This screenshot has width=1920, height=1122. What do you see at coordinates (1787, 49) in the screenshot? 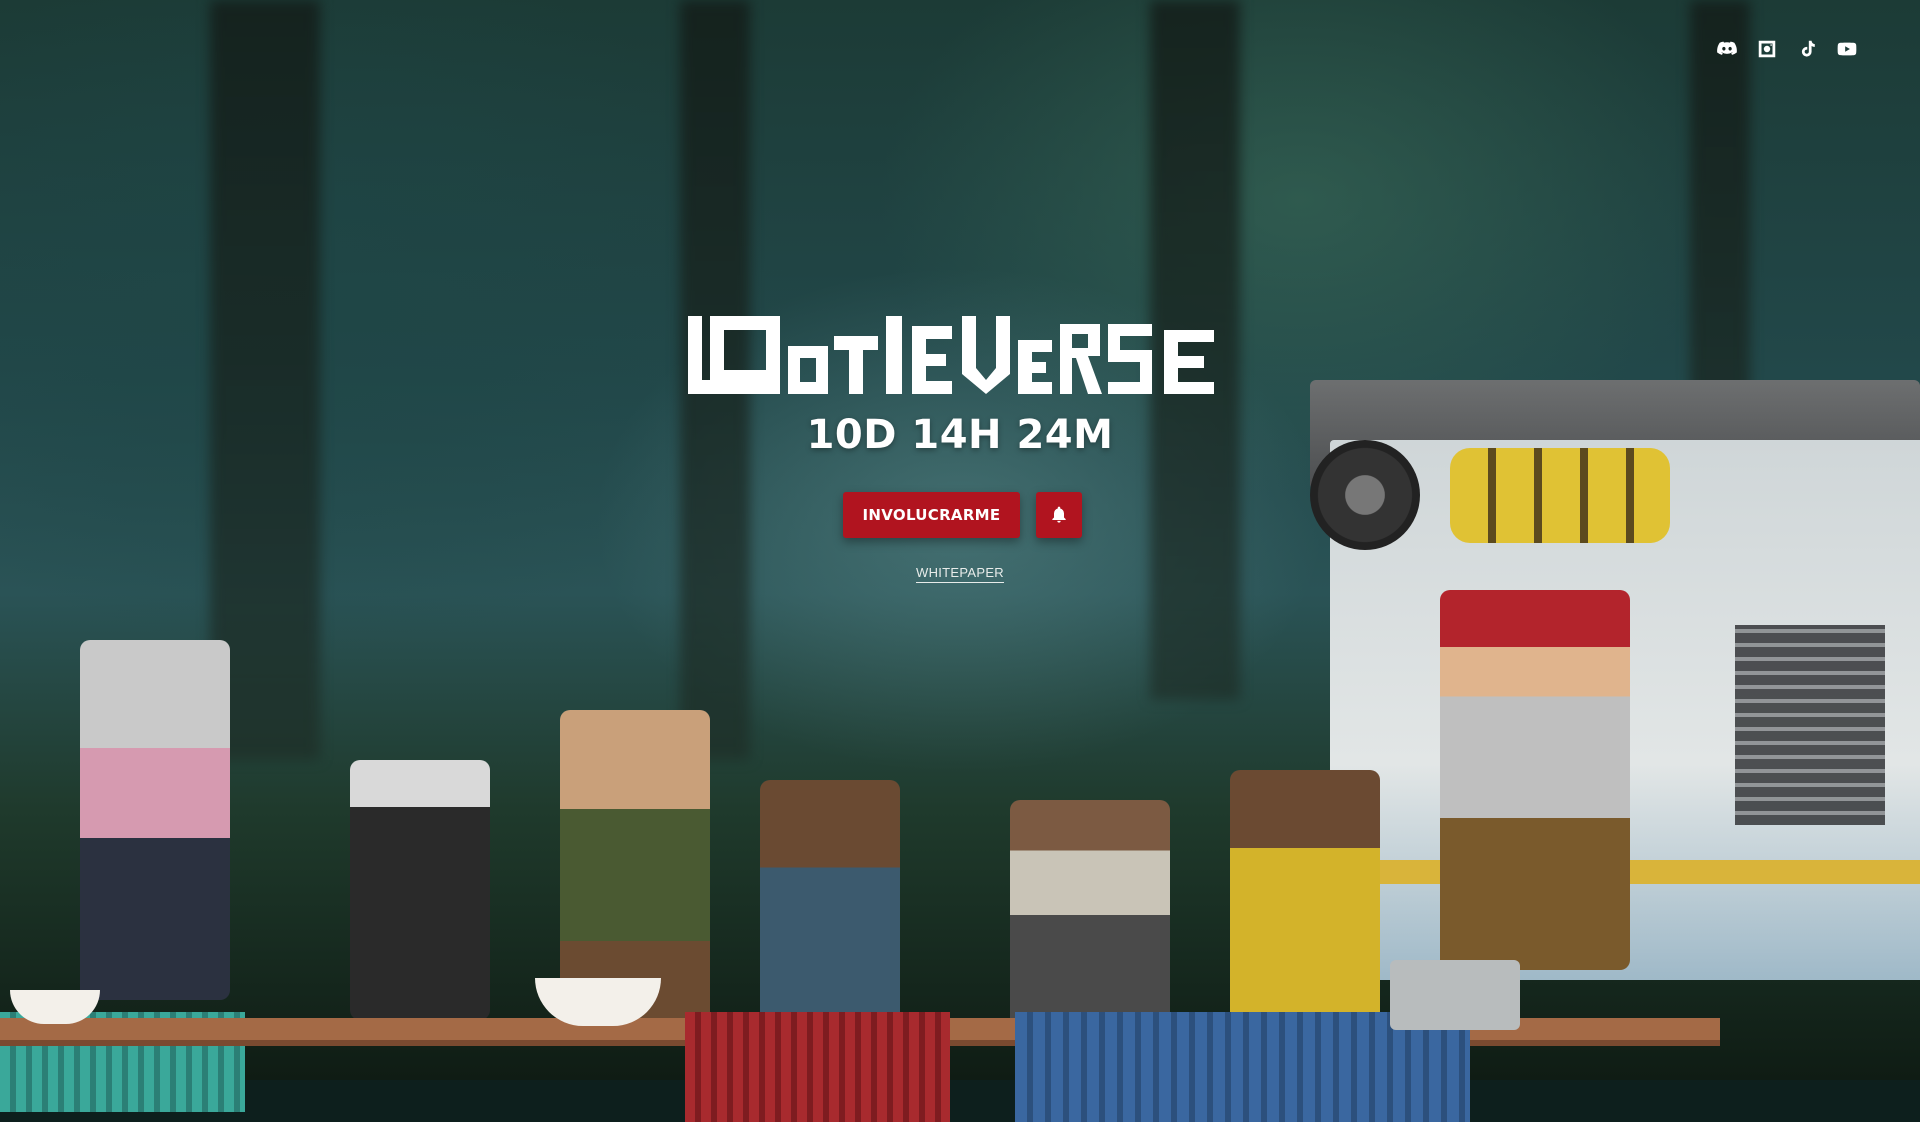
I see `social-links` at bounding box center [1787, 49].